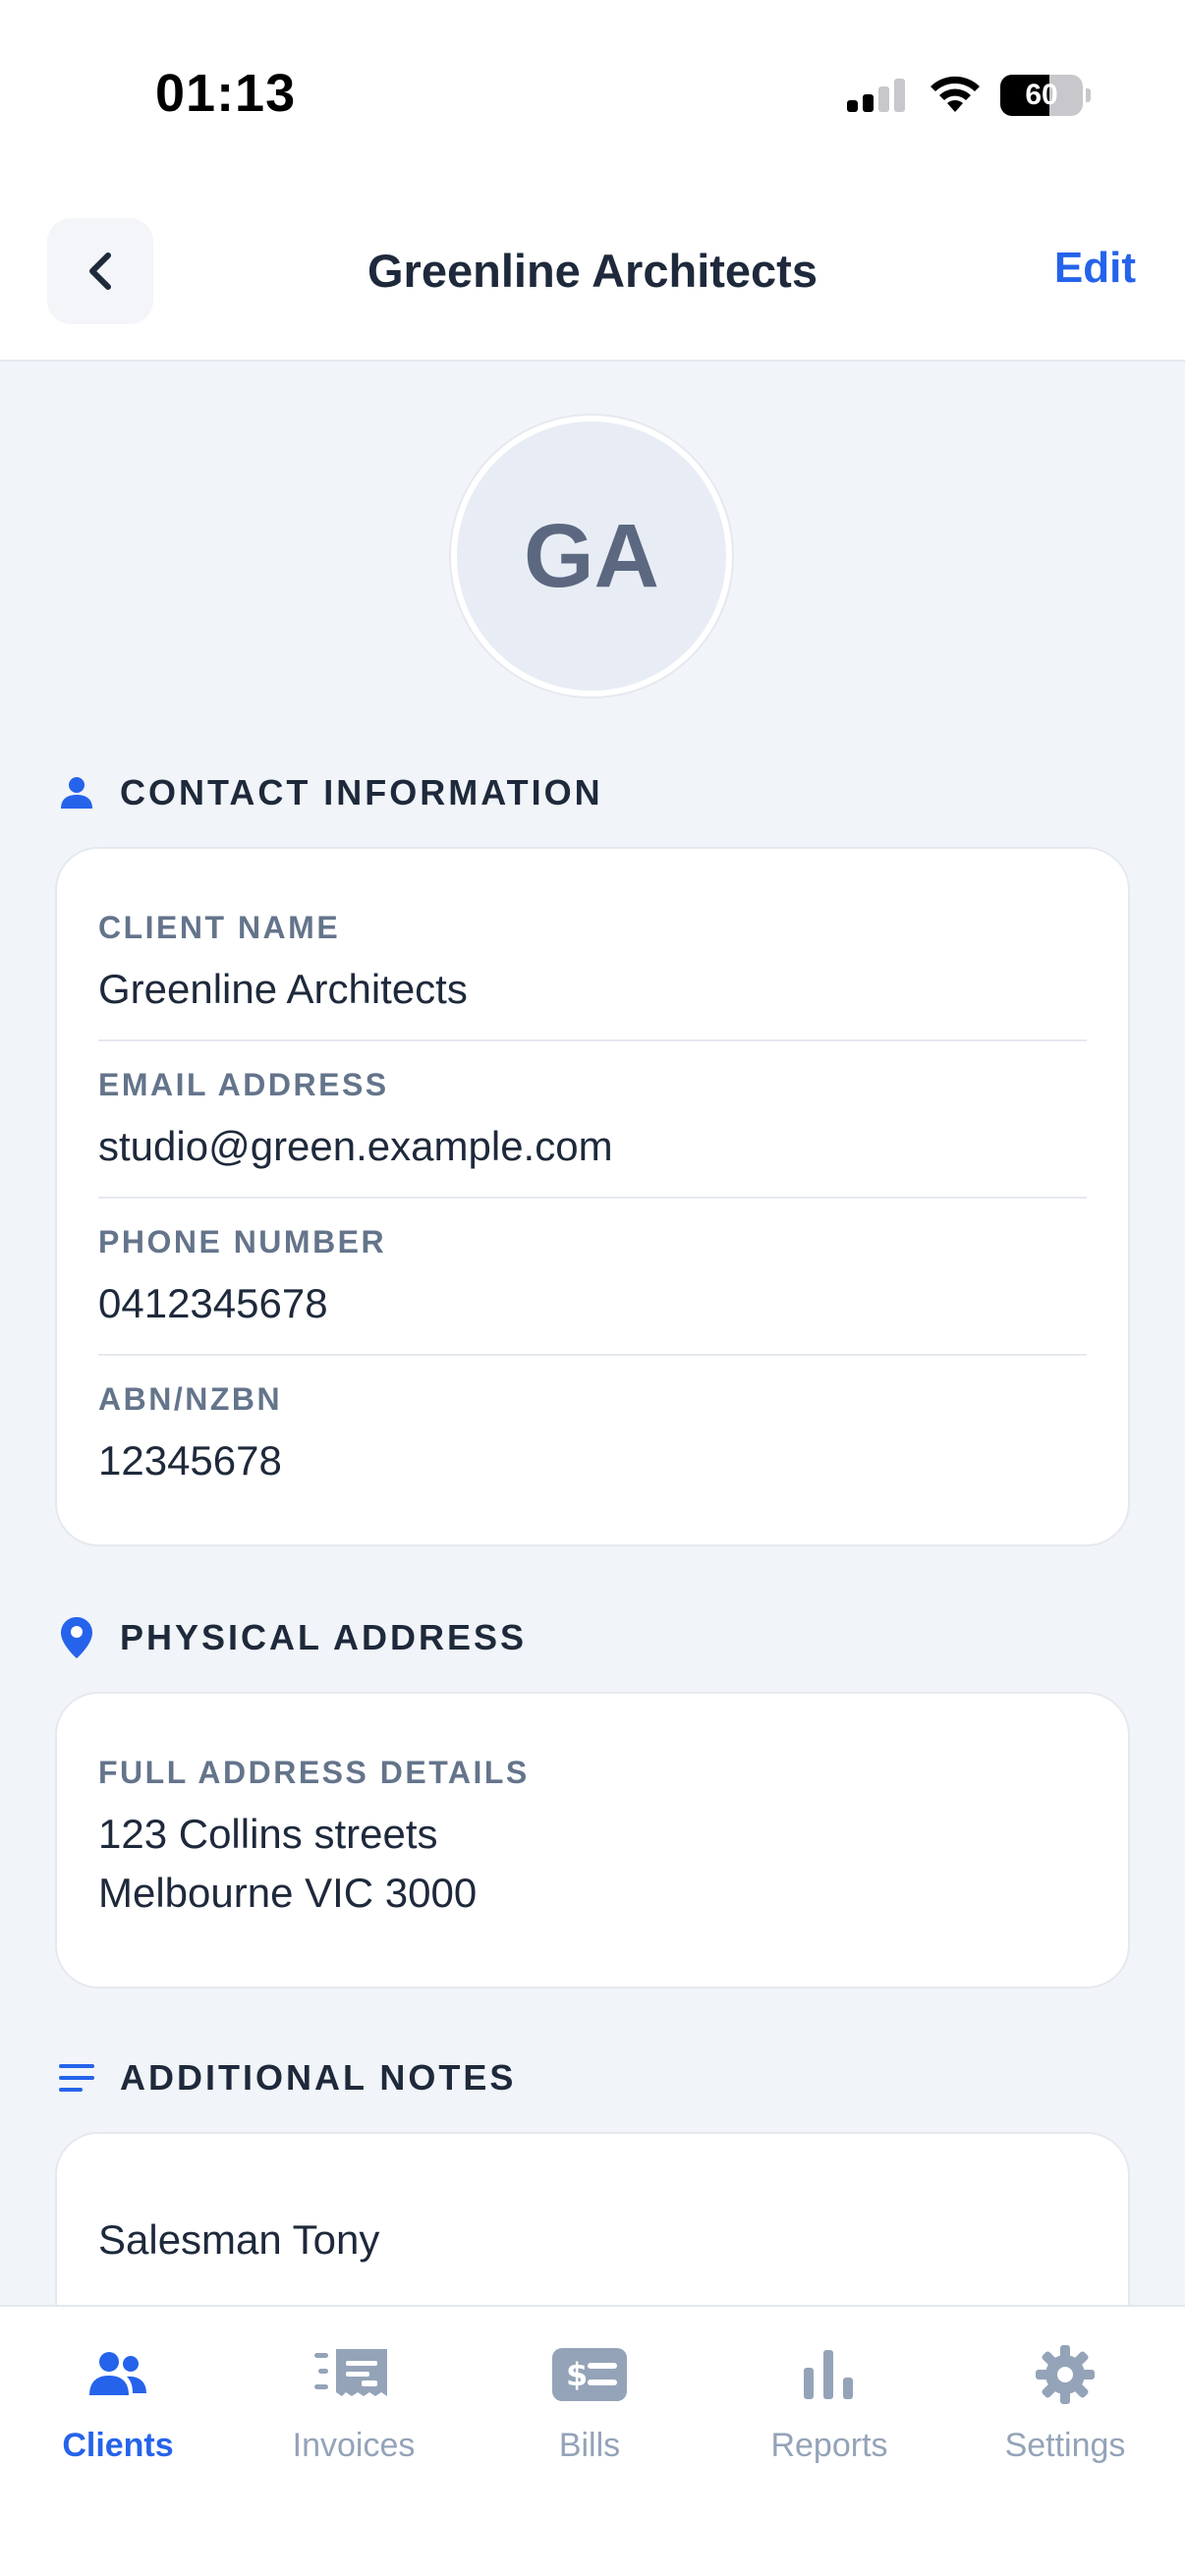 This screenshot has width=1185, height=2576. Describe the element at coordinates (590, 2445) in the screenshot. I see `tab-label: Bills` at that location.